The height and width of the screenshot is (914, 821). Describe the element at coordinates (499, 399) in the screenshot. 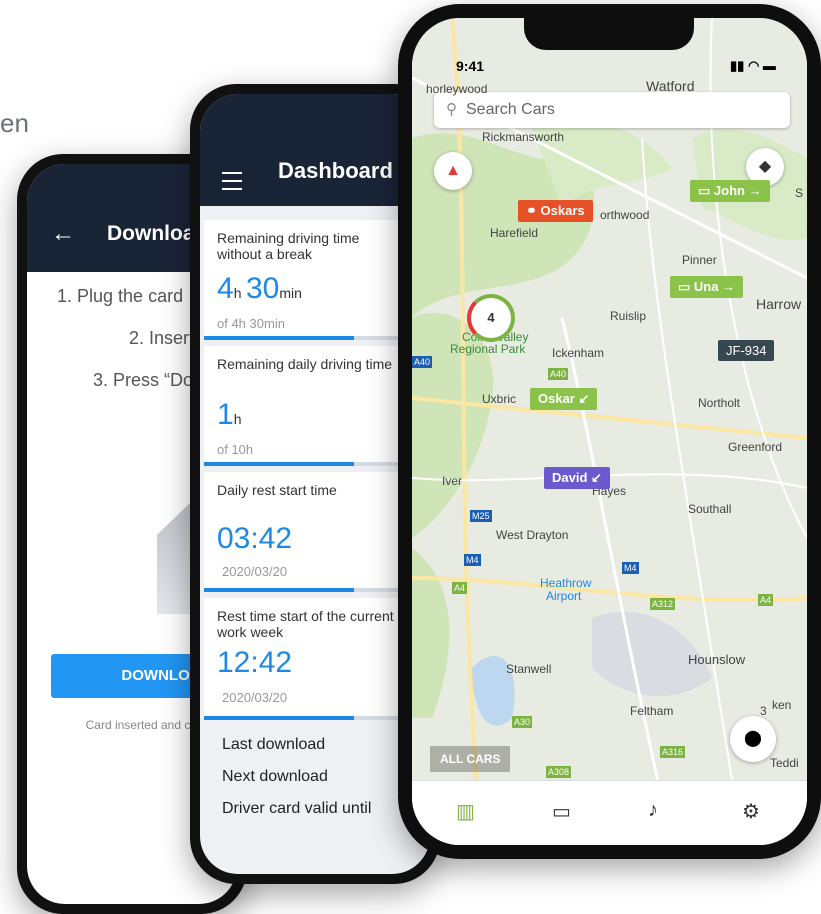

I see `place-label: Uxbric` at that location.